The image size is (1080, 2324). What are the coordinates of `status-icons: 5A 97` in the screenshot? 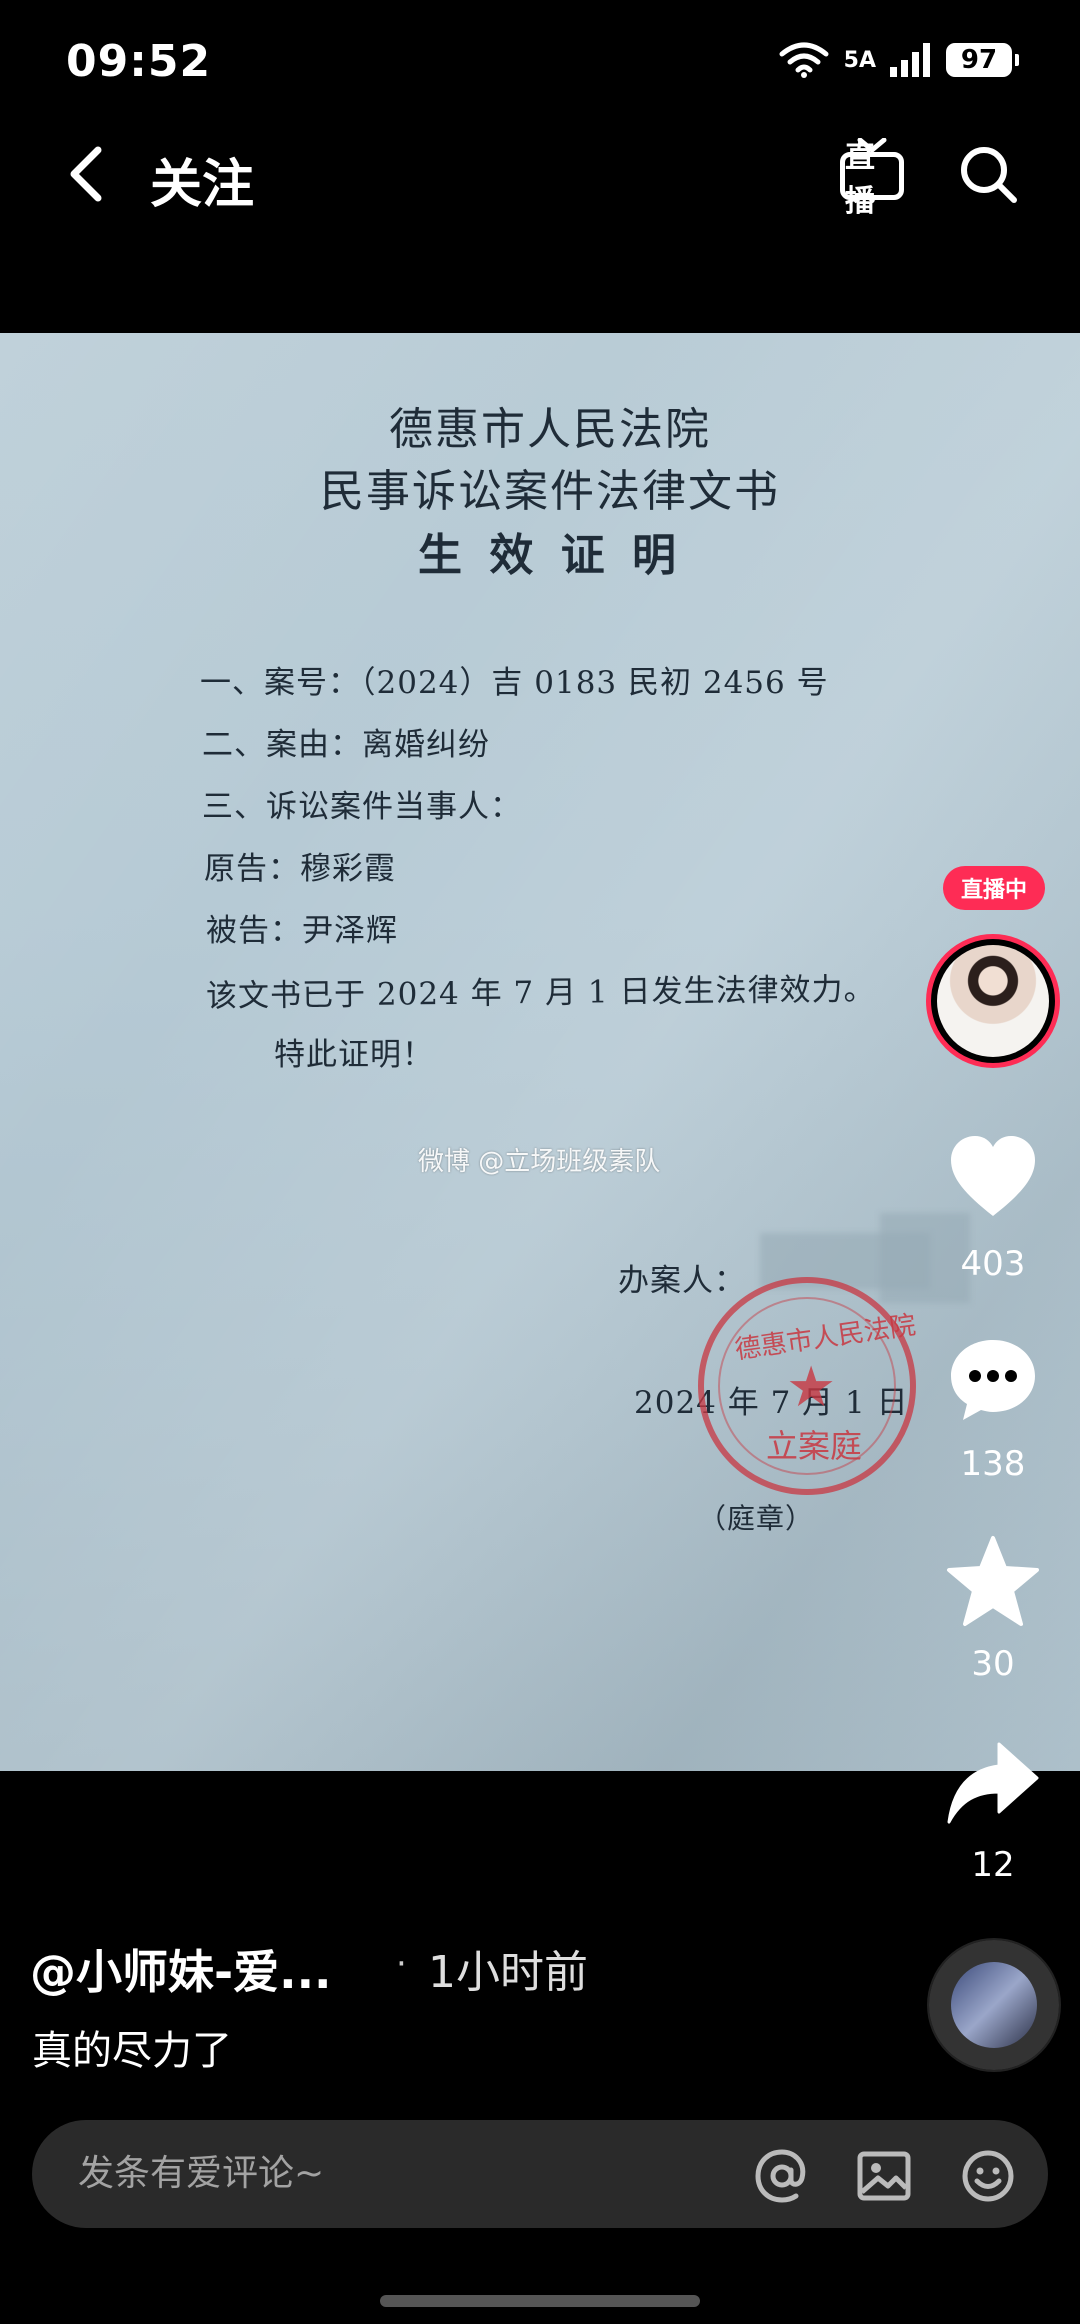 It's located at (898, 60).